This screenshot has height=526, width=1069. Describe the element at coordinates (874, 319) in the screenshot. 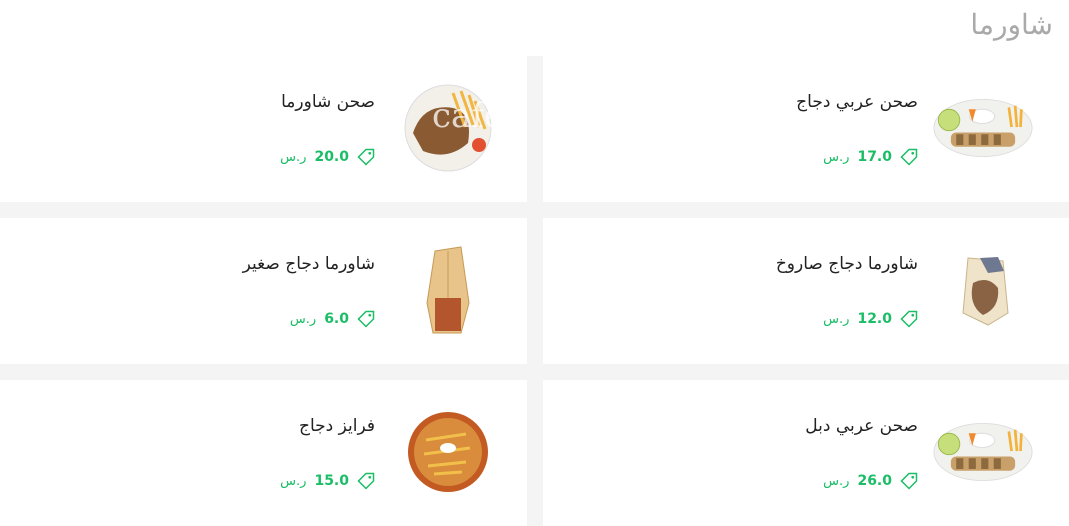

I see `price-value: 12.0` at that location.